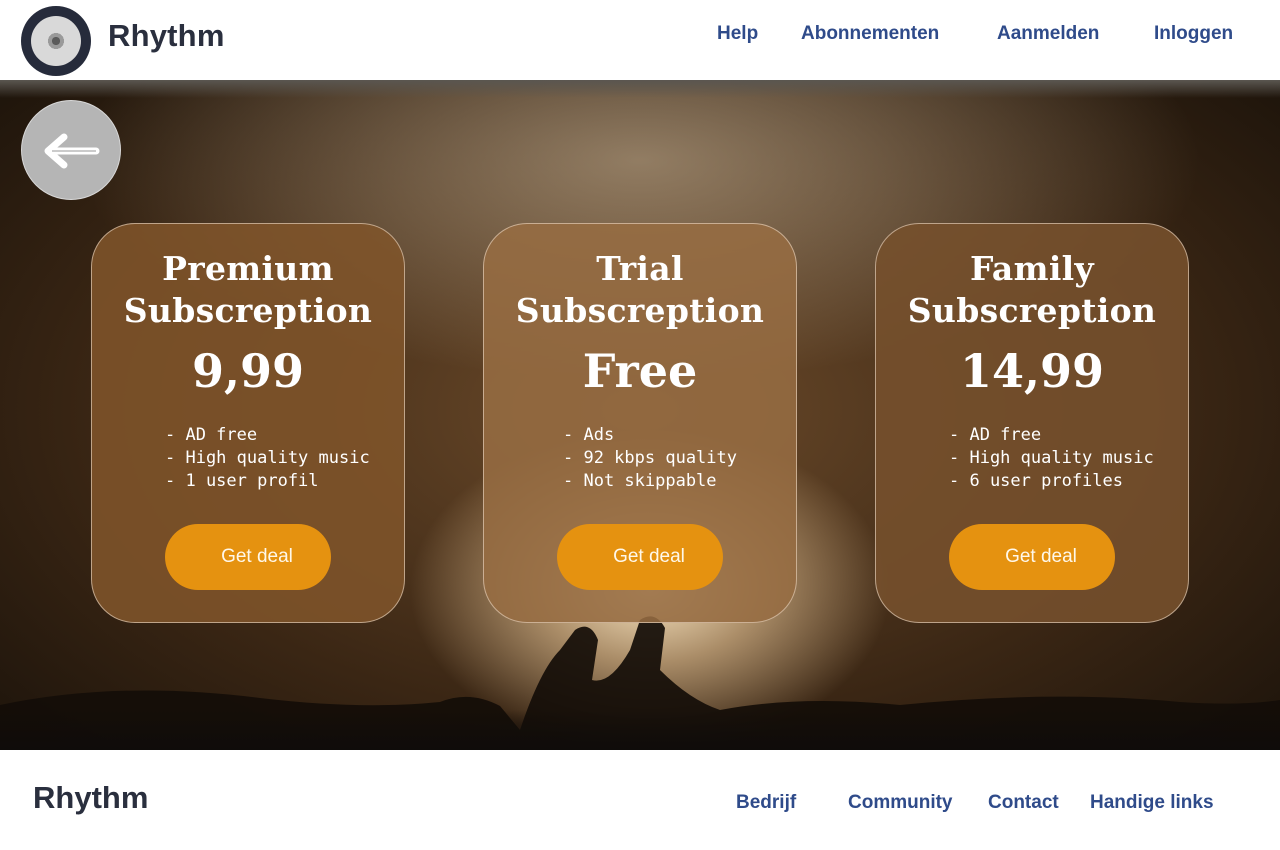 Image resolution: width=1280 pixels, height=850 pixels. I want to click on disc-center, so click(56, 41).